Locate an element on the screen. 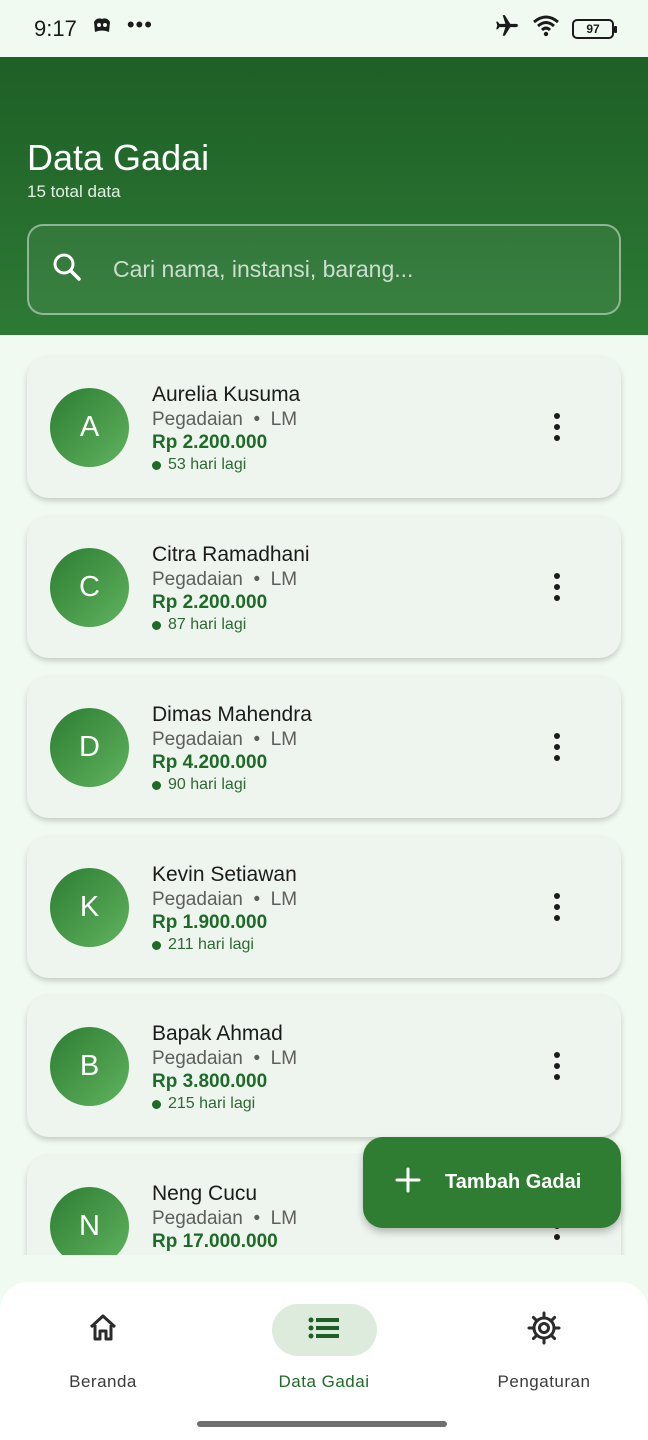 Image resolution: width=648 pixels, height=1440 pixels. avatar: N is located at coordinates (89, 1221).